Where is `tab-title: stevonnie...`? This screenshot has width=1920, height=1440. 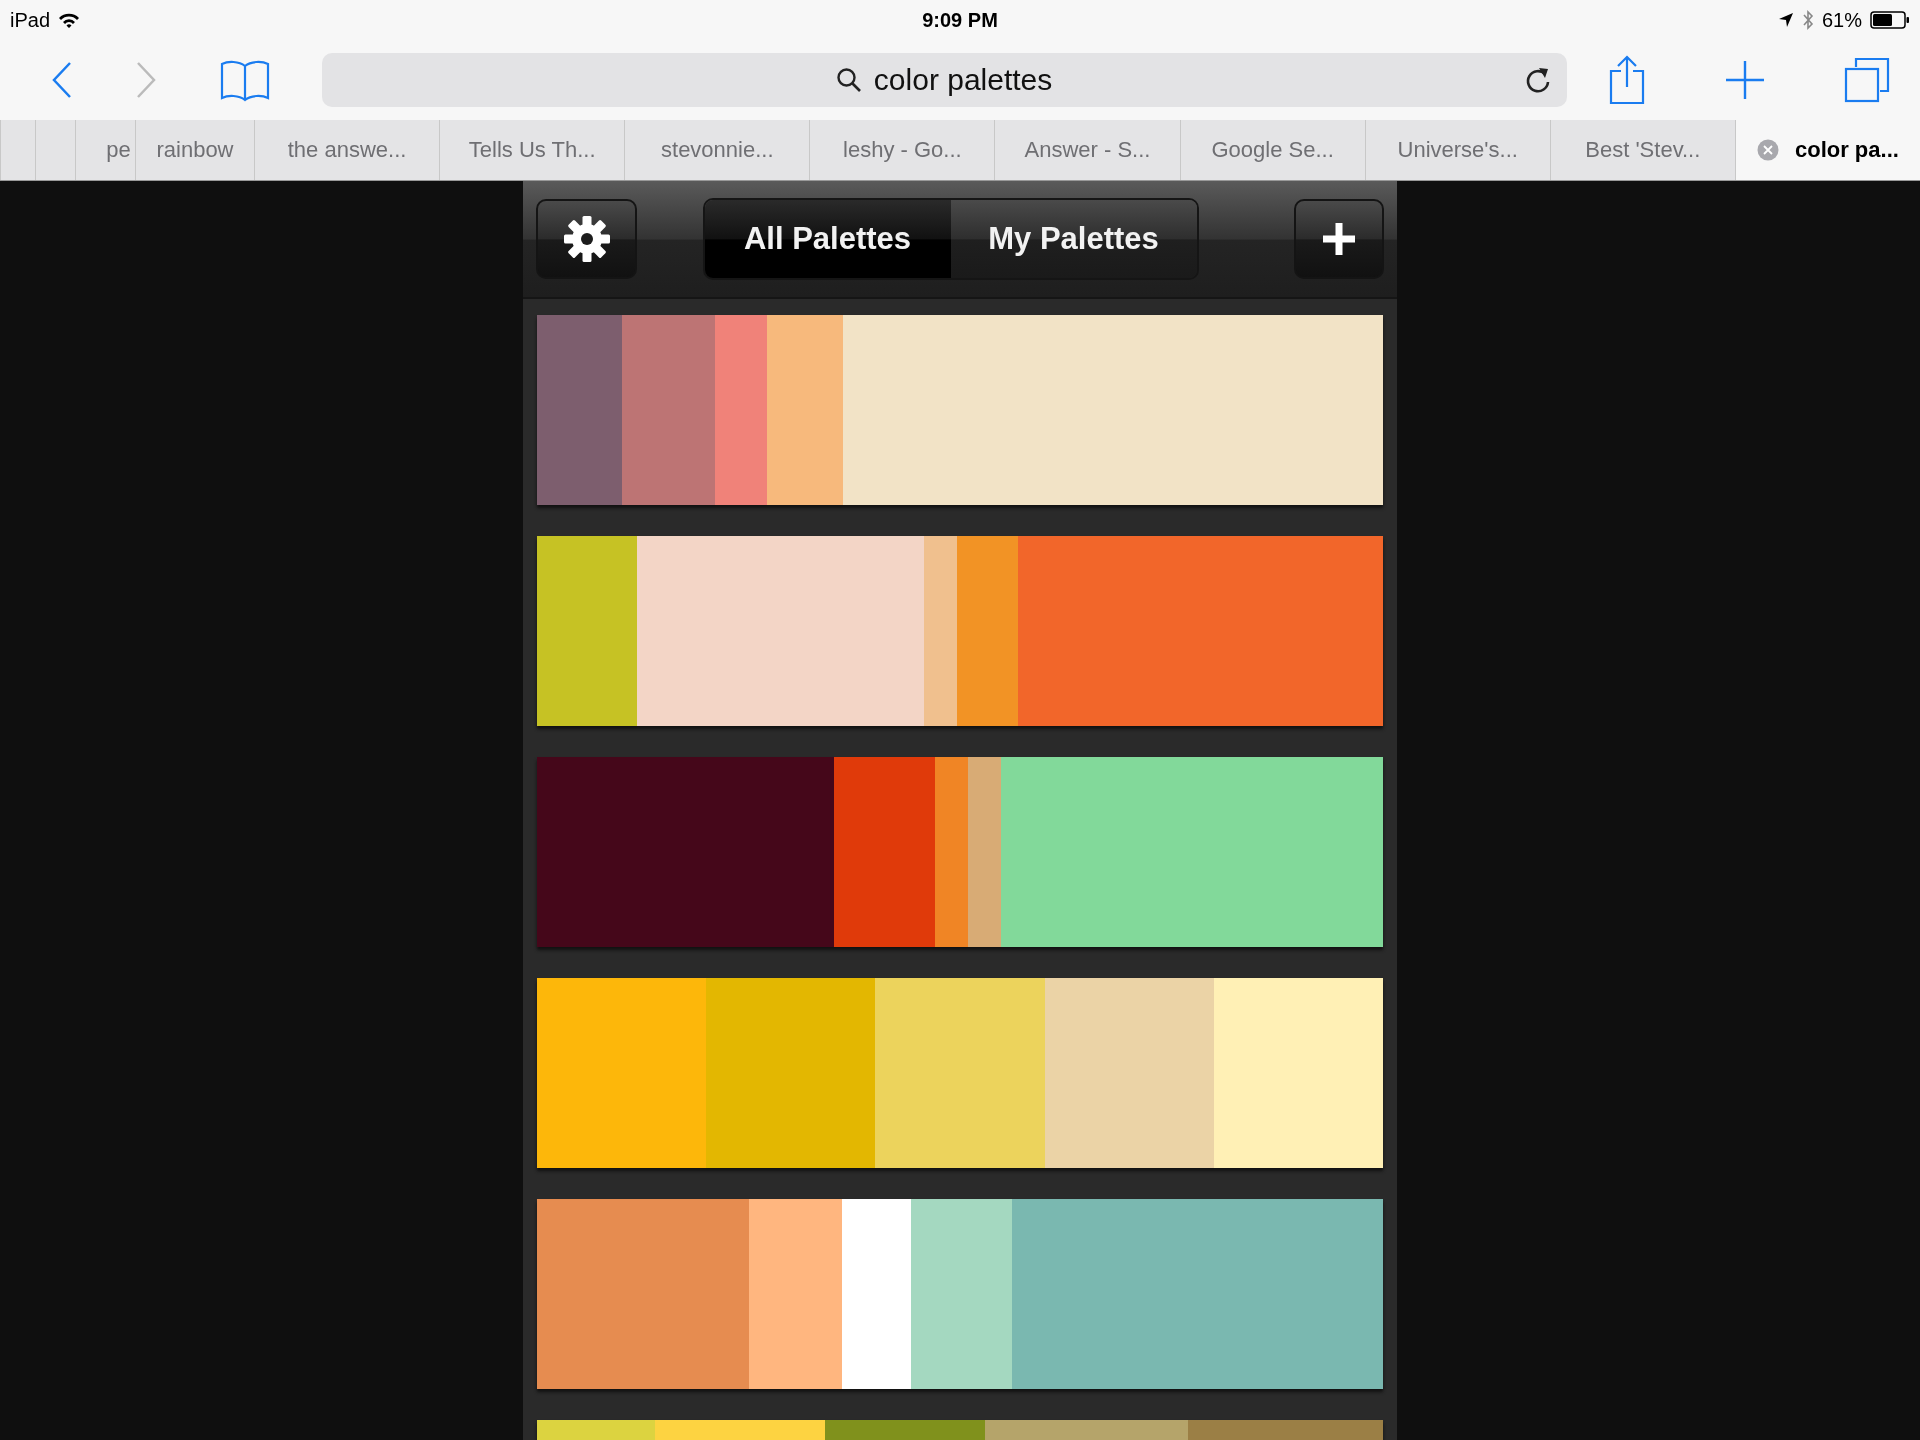 tab-title: stevonnie... is located at coordinates (717, 150).